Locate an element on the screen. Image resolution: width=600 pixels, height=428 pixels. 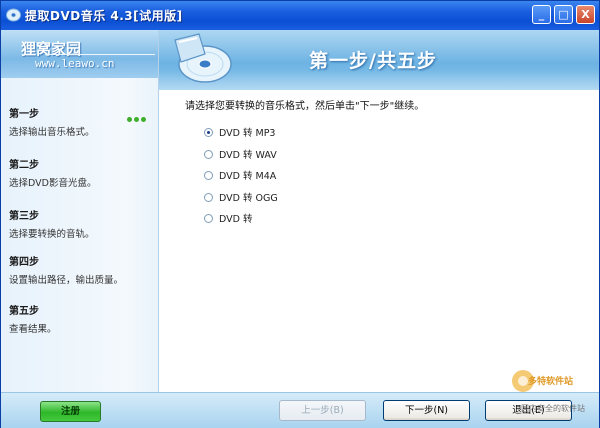
watermark-text: 多特软件站 is located at coordinates (551, 382).